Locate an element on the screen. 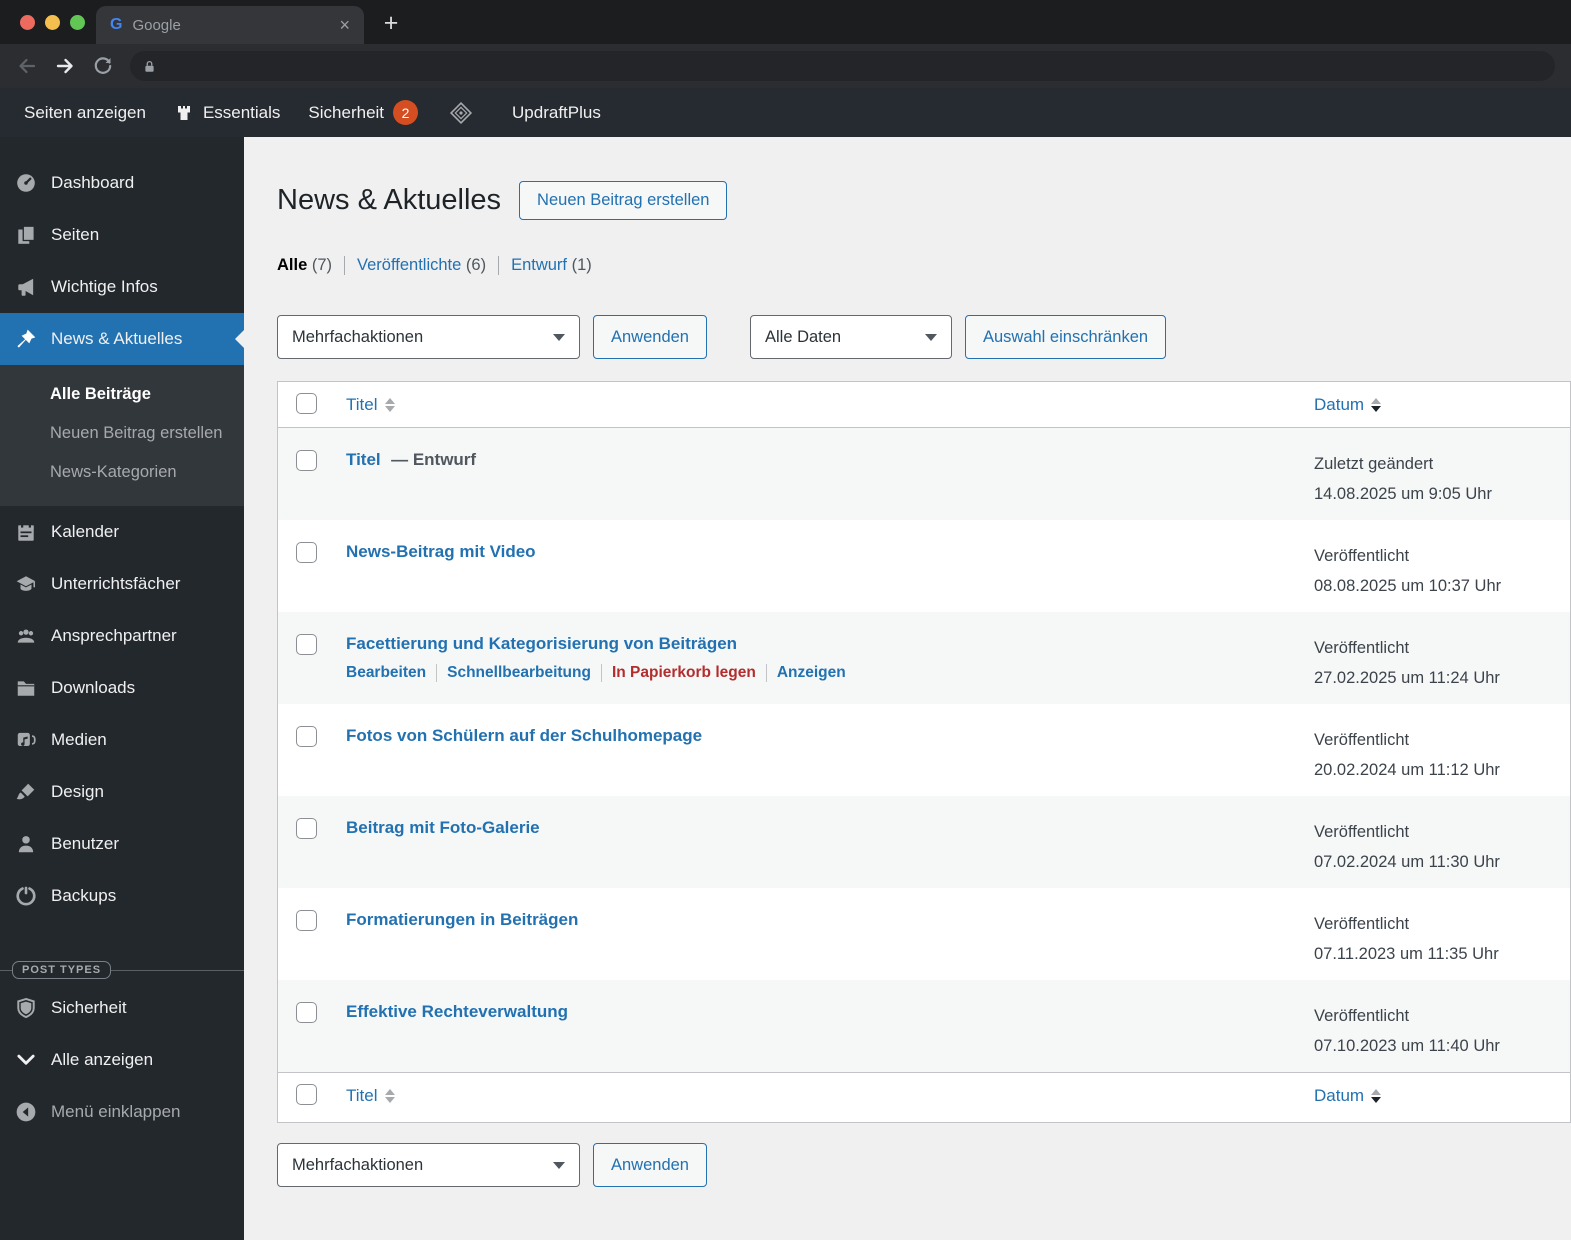 The height and width of the screenshot is (1240, 1571). post-types-separator: POST TYPES is located at coordinates (122, 970).